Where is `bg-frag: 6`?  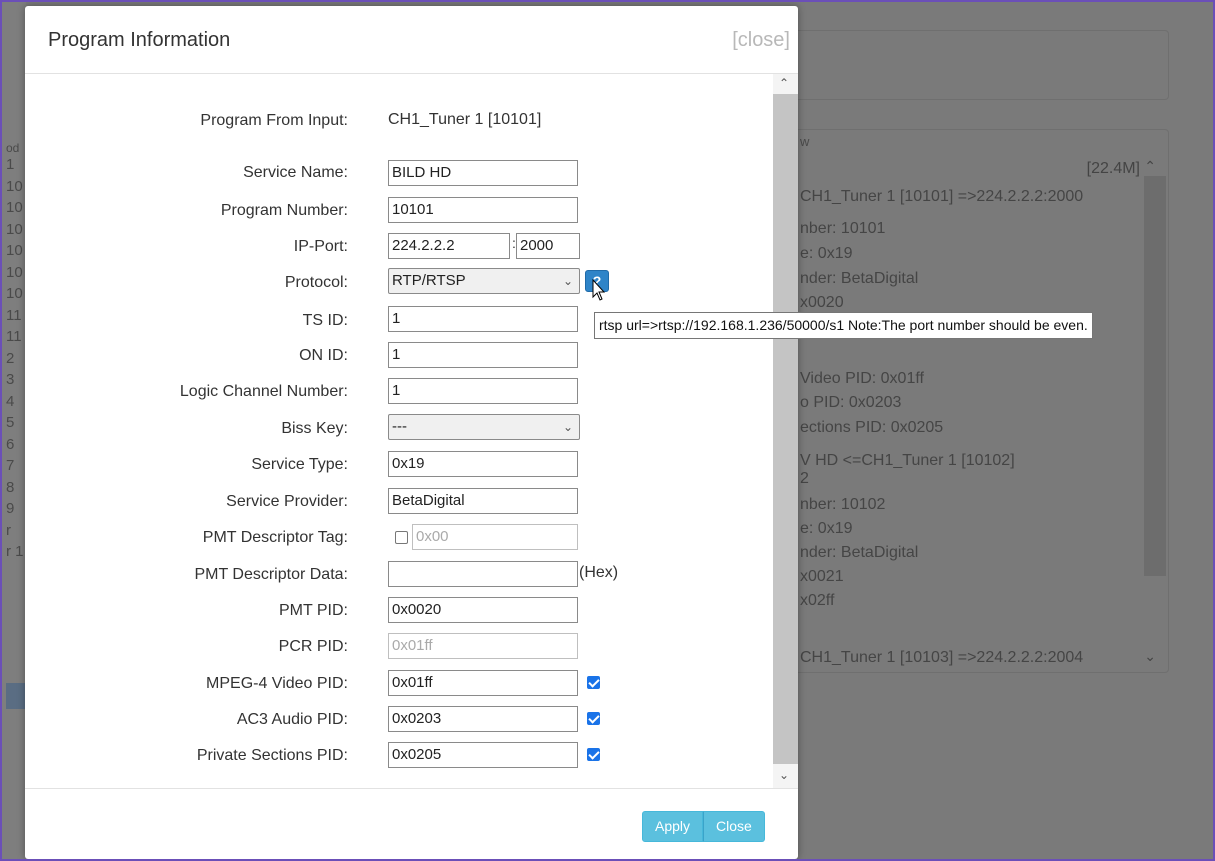
bg-frag: 6 is located at coordinates (10, 444).